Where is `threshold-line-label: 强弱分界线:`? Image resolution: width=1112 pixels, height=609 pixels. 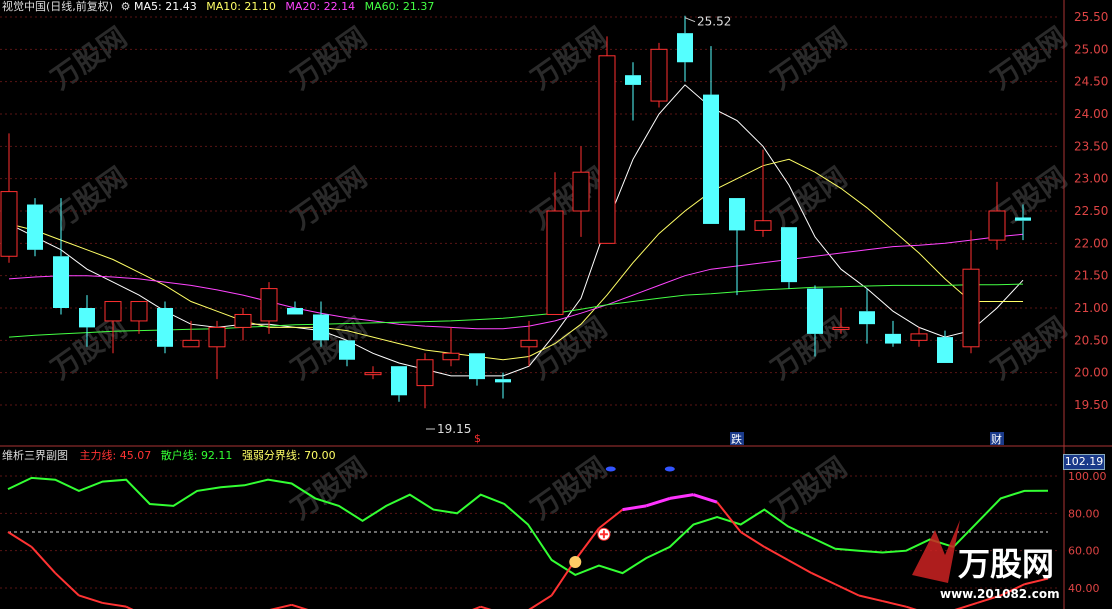 threshold-line-label: 强弱分界线: is located at coordinates (271, 455).